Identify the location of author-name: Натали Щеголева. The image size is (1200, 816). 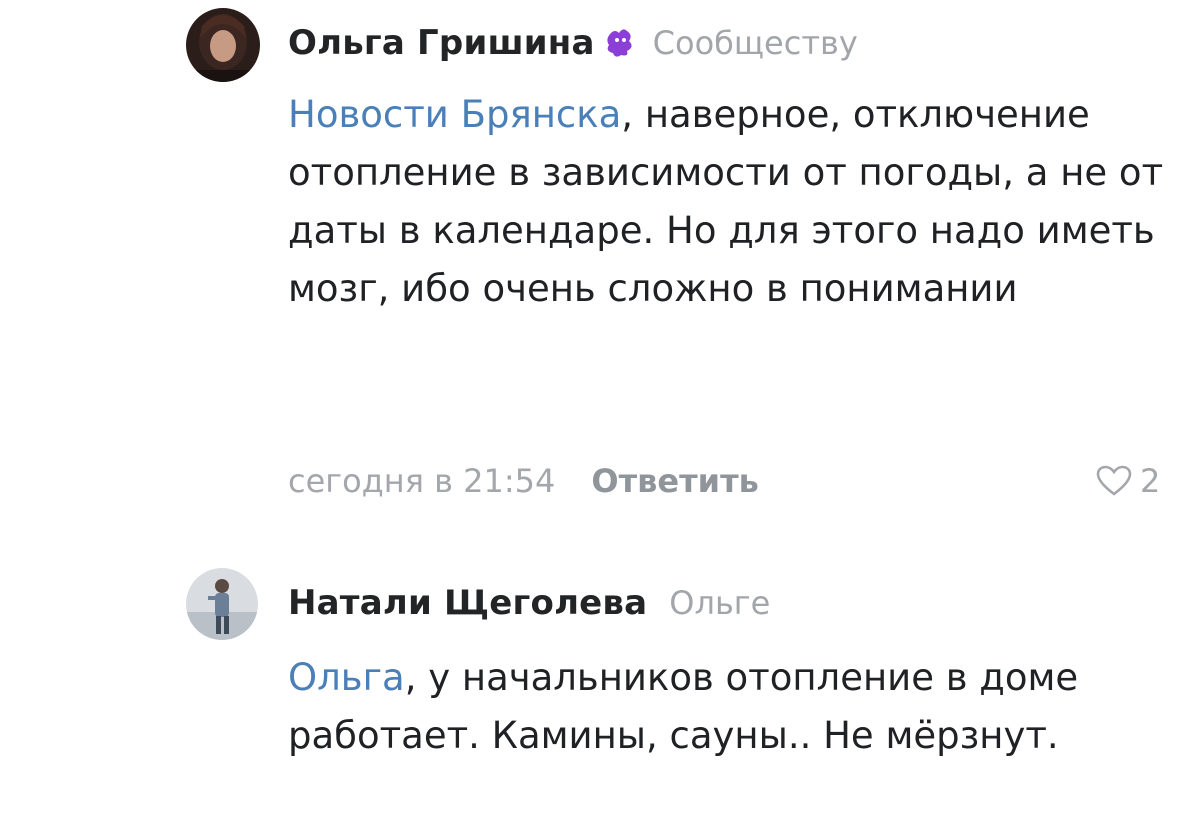
(467, 603).